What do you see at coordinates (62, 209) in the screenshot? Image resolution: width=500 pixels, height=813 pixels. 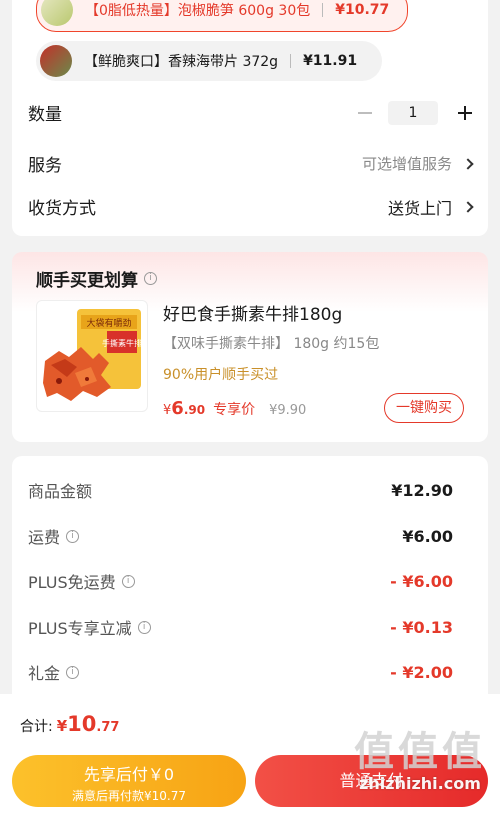 I see `delivery-label: 收货方式` at bounding box center [62, 209].